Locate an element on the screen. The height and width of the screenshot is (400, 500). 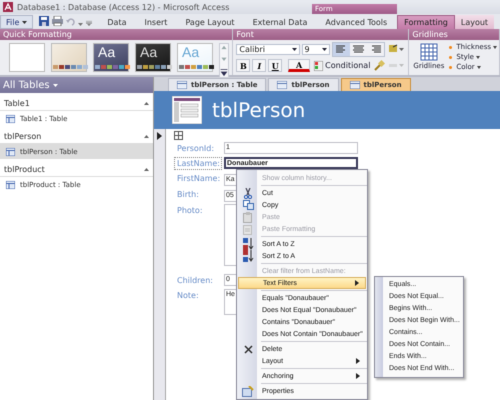
align-button is located at coordinates (341, 49).